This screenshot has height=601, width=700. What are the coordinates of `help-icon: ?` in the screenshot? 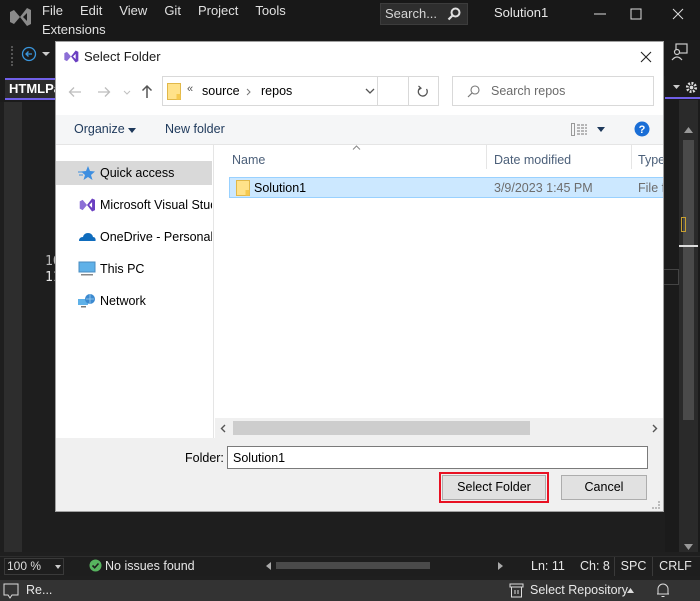 It's located at (642, 129).